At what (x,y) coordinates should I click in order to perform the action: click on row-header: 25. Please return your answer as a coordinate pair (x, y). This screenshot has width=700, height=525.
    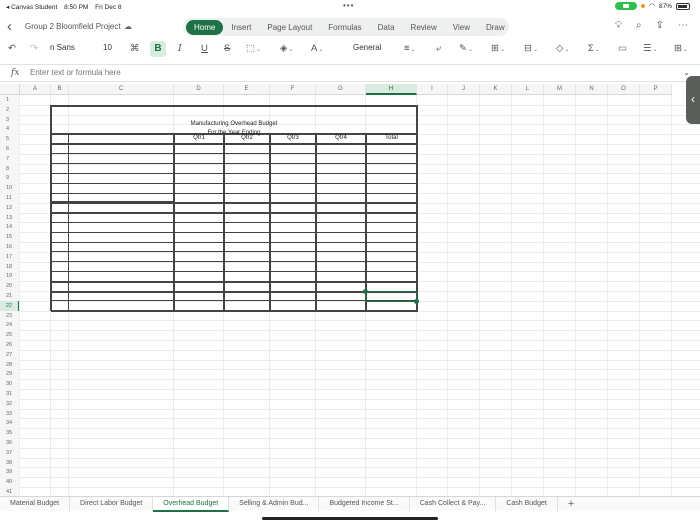
    Looking at the image, I should click on (10, 335).